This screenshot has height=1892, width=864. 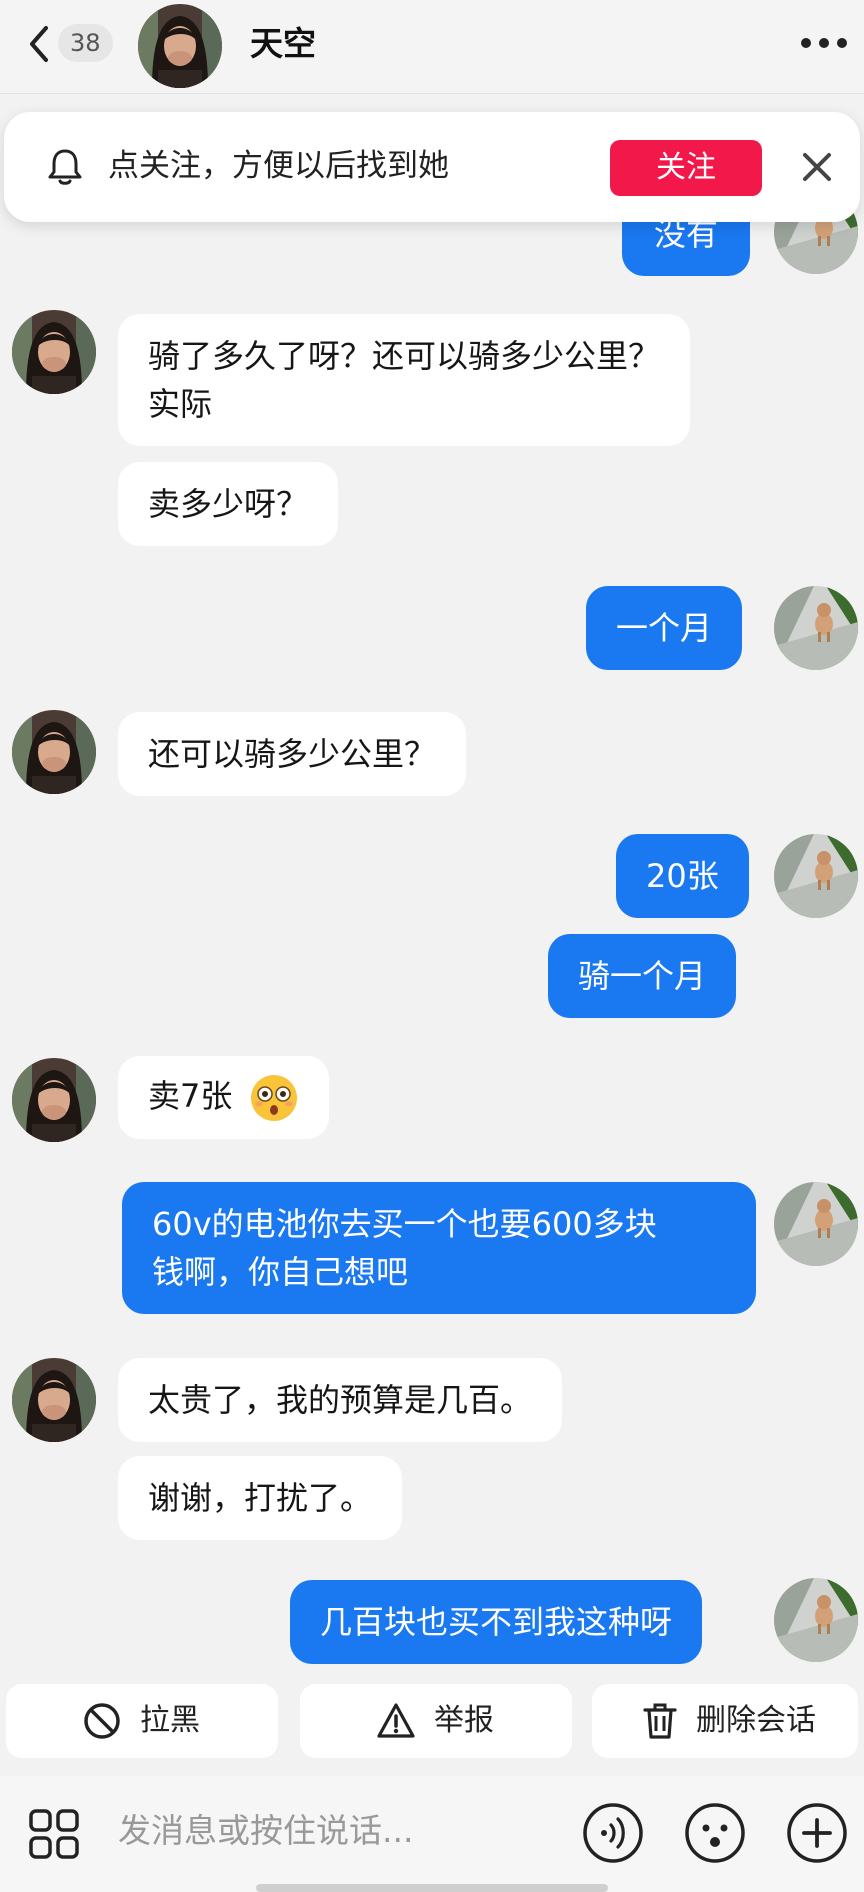 What do you see at coordinates (432, 1888) in the screenshot?
I see `home-indicator` at bounding box center [432, 1888].